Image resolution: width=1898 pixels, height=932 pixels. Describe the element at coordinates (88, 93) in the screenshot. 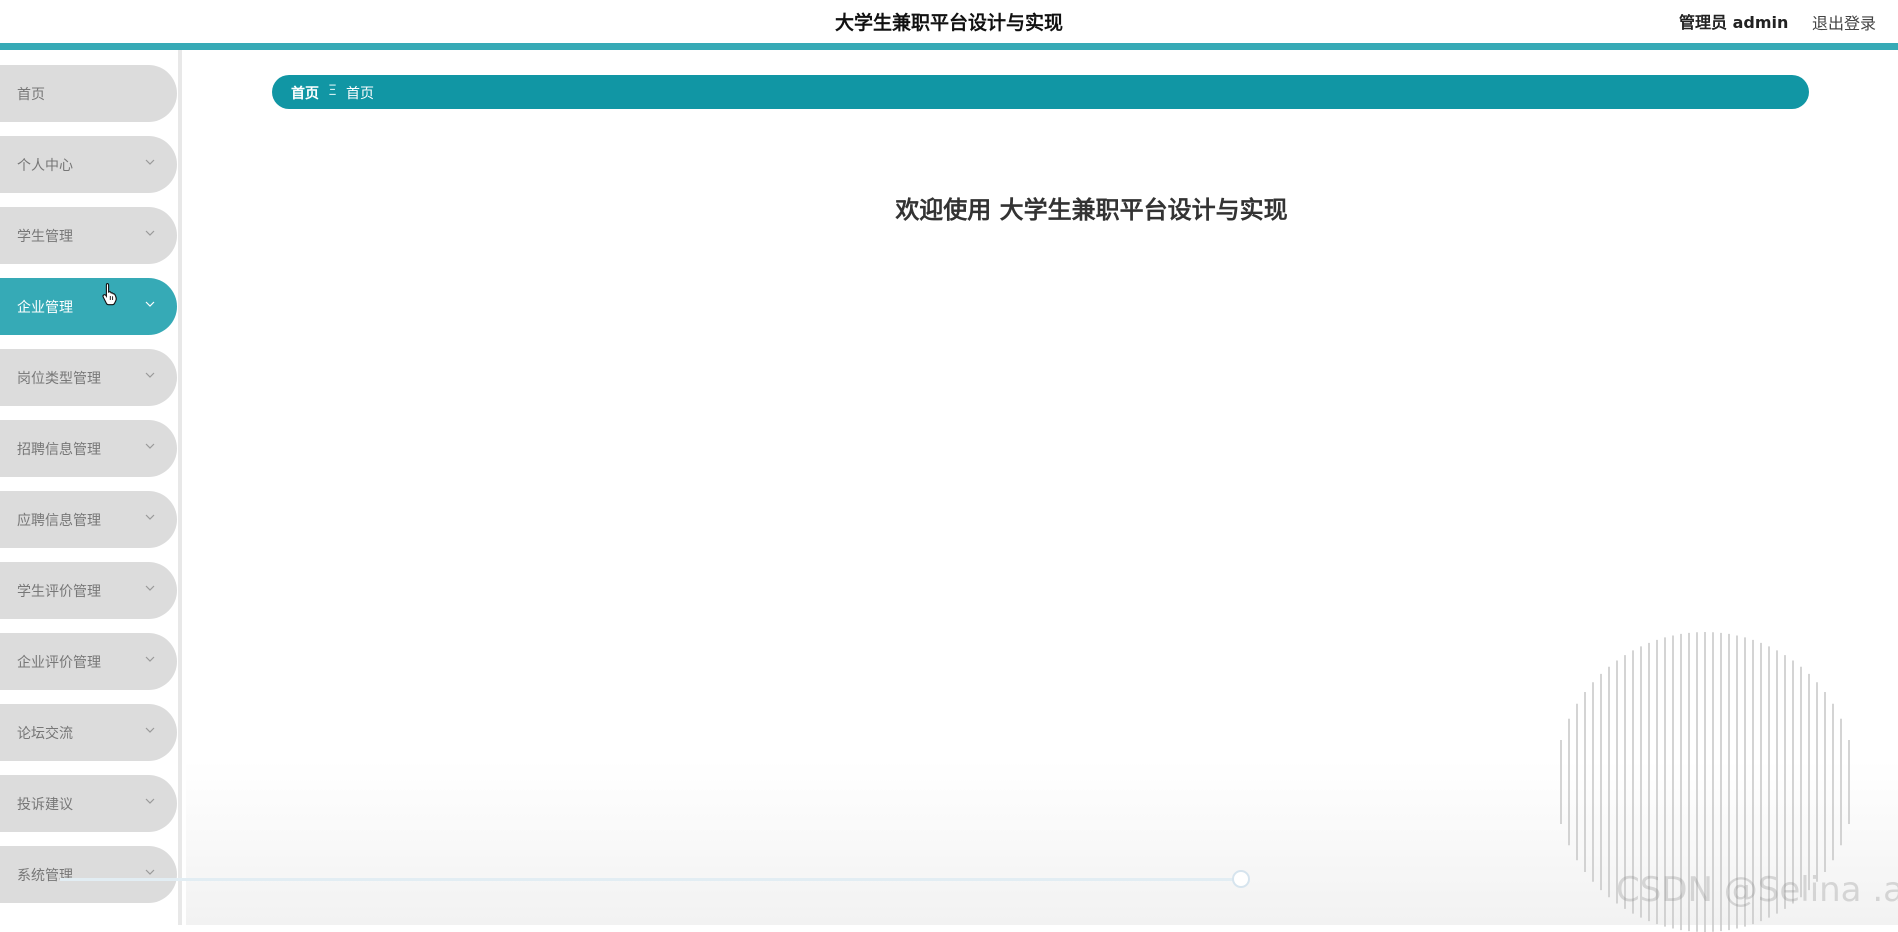

I see `sidebar-item-0: 首页` at that location.